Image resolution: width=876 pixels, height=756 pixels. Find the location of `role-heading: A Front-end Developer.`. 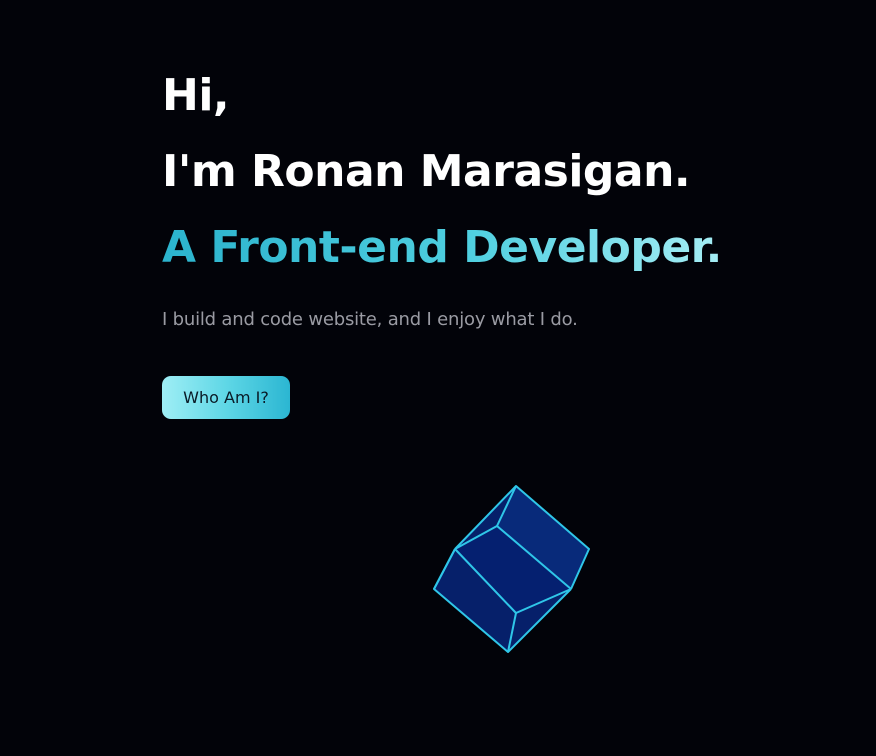

role-heading: A Front-end Developer. is located at coordinates (442, 248).